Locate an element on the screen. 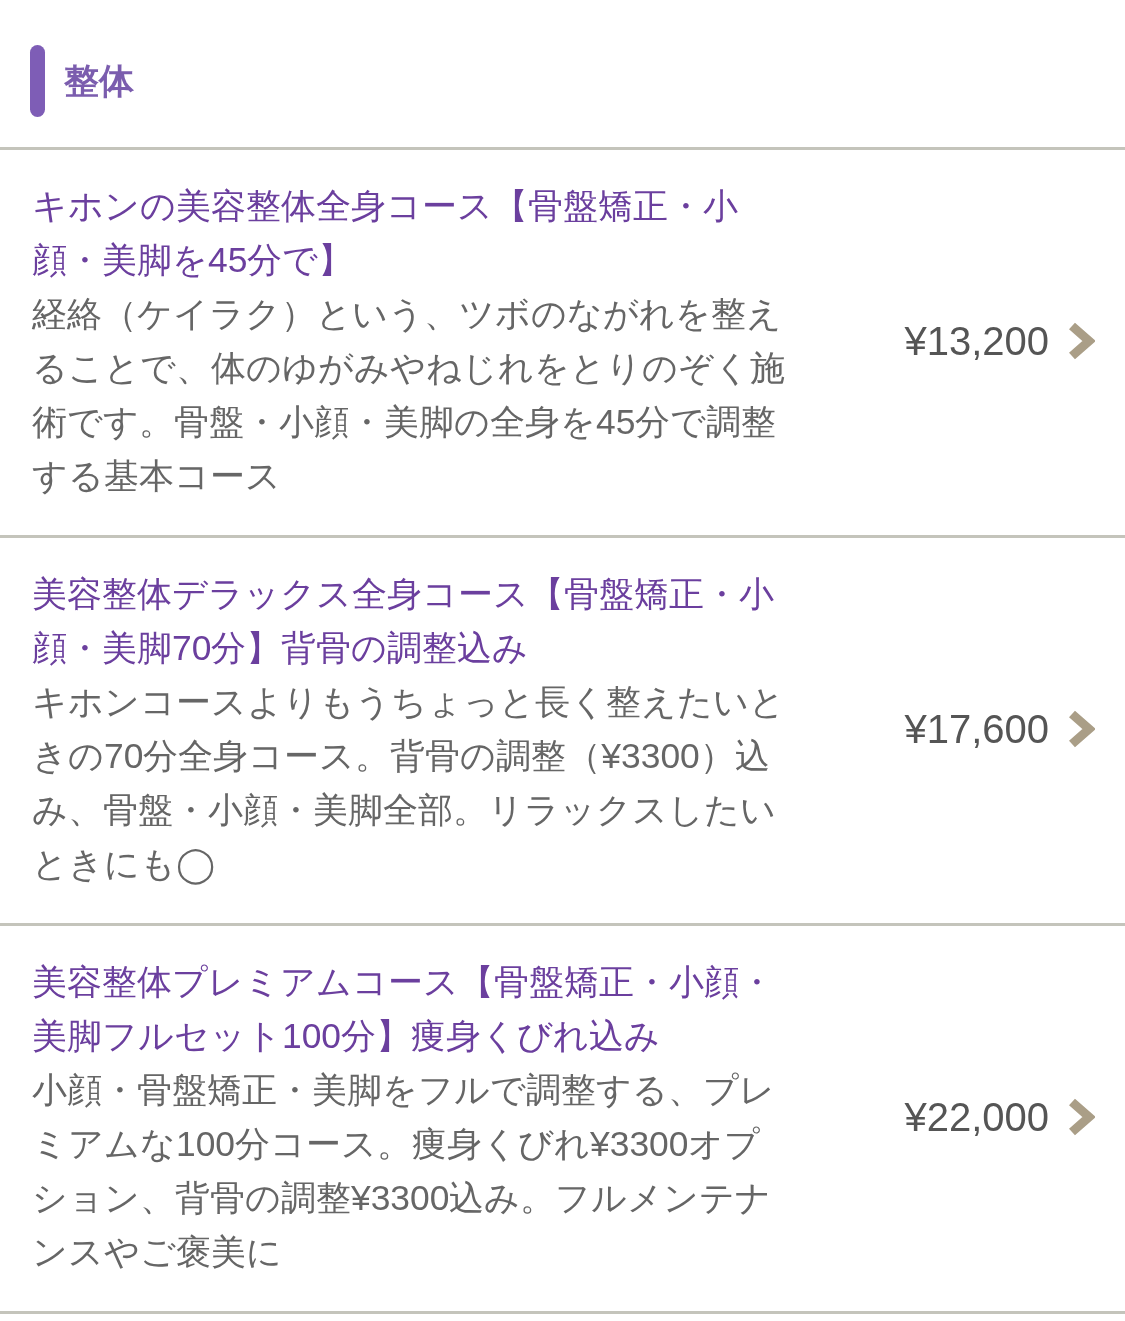 This screenshot has height=1321, width=1125. course-description: 経絡（ケイラク）という、ツボのながれを整えることで、体のゆがみやねじれをとりのぞく施術です。骨盤・小顔・美脚の全身を45分で調整する基本コース is located at coordinates (409, 395).